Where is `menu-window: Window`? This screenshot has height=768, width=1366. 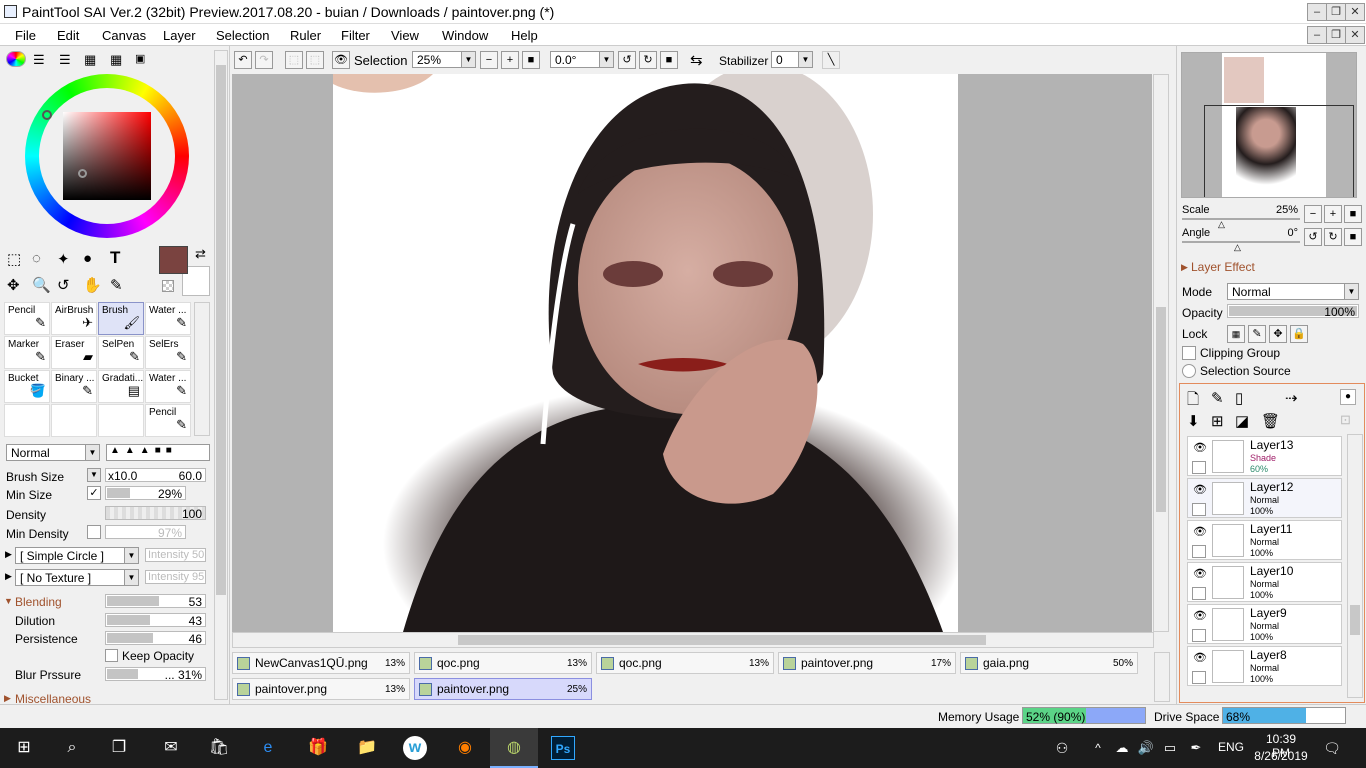
menu-window: Window is located at coordinates (465, 35).